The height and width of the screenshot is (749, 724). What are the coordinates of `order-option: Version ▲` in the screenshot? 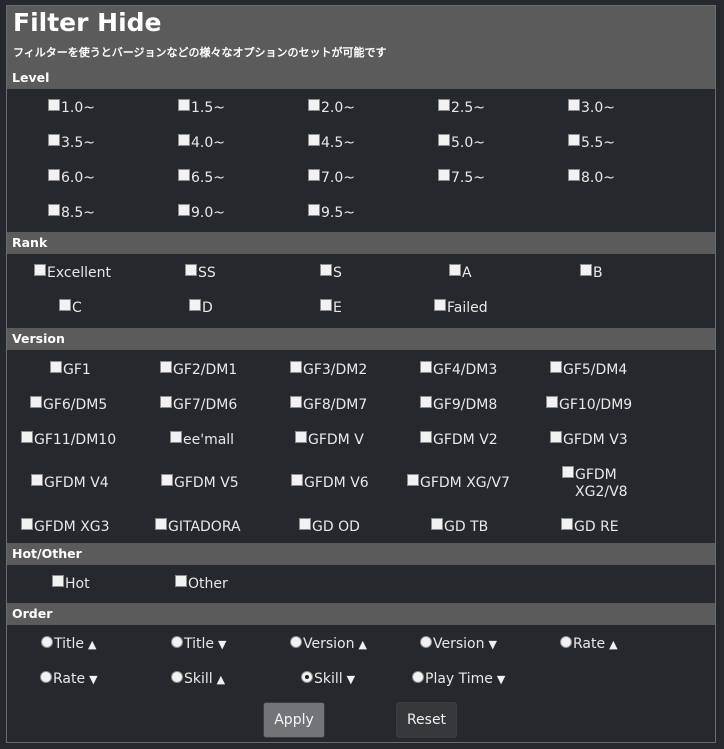 It's located at (328, 644).